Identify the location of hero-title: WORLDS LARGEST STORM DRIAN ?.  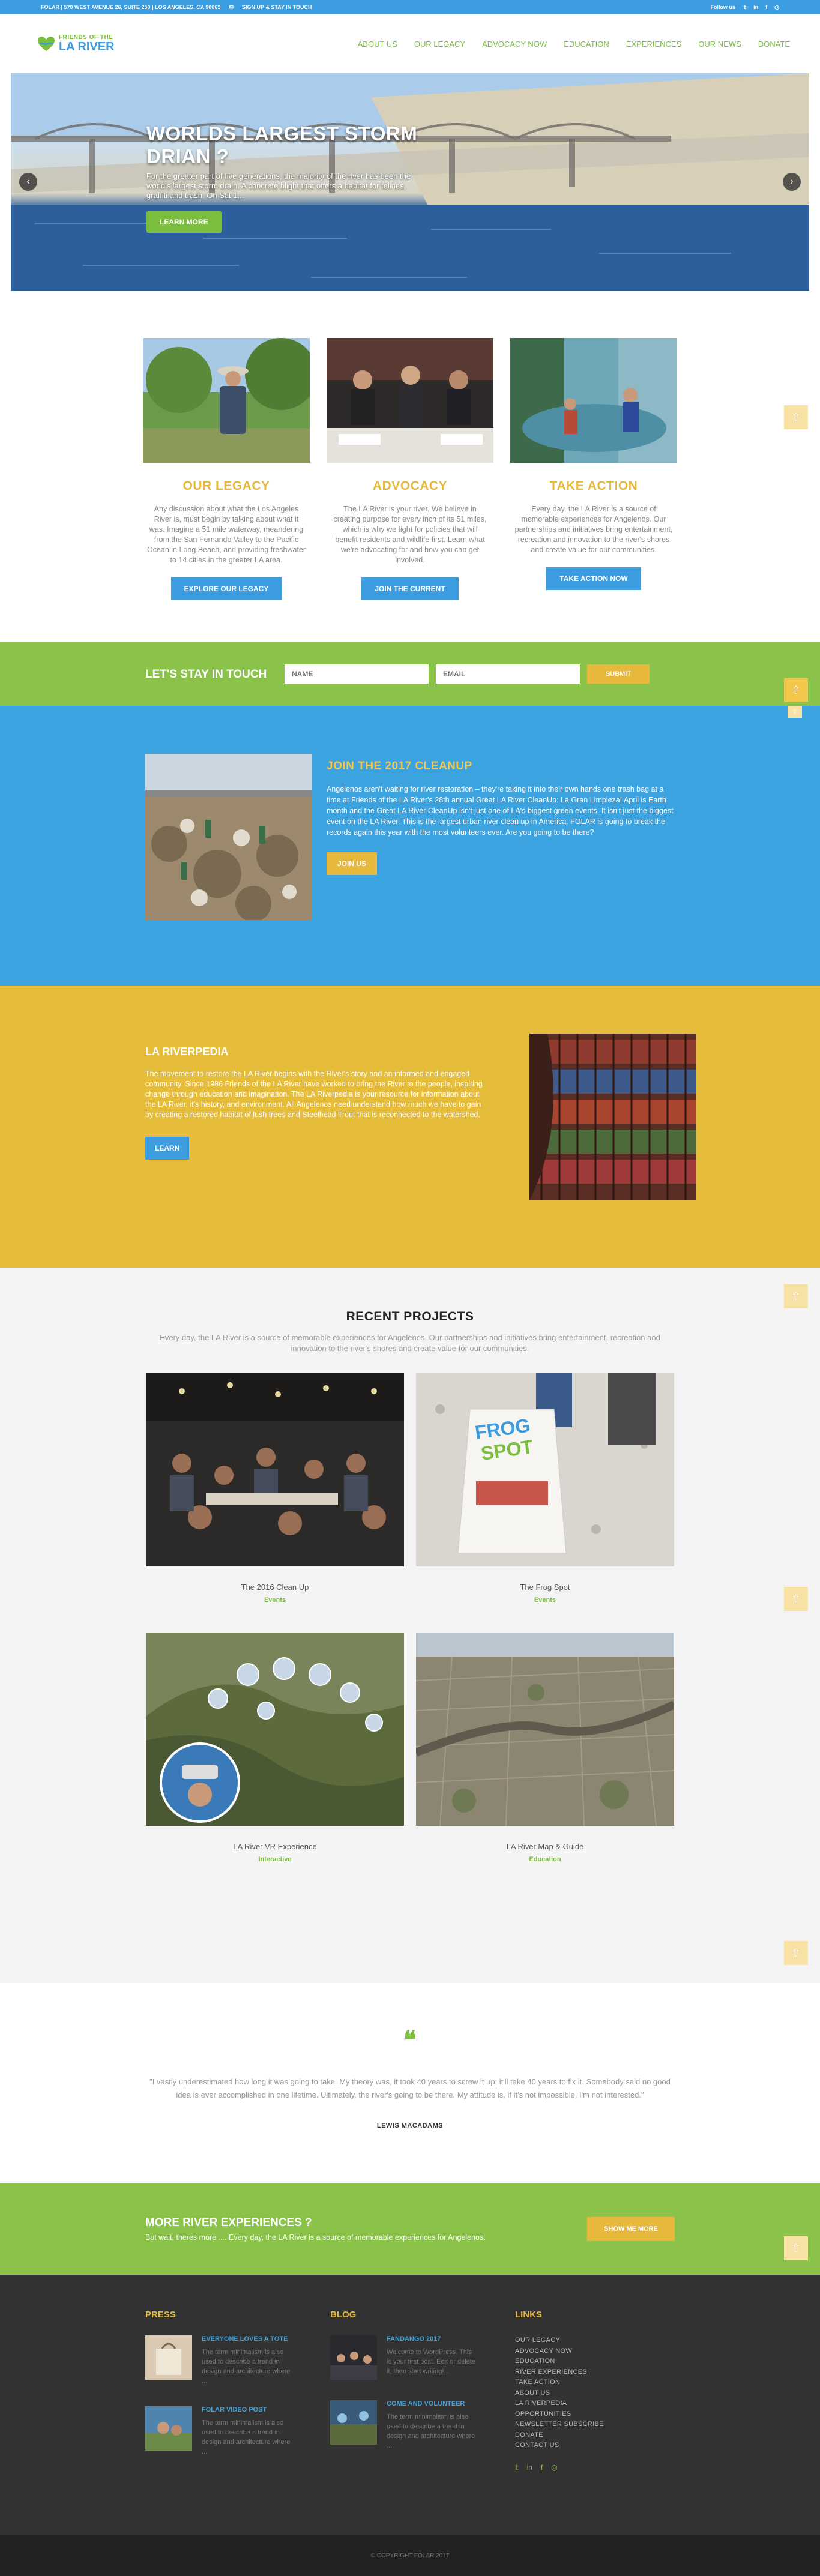
(282, 144).